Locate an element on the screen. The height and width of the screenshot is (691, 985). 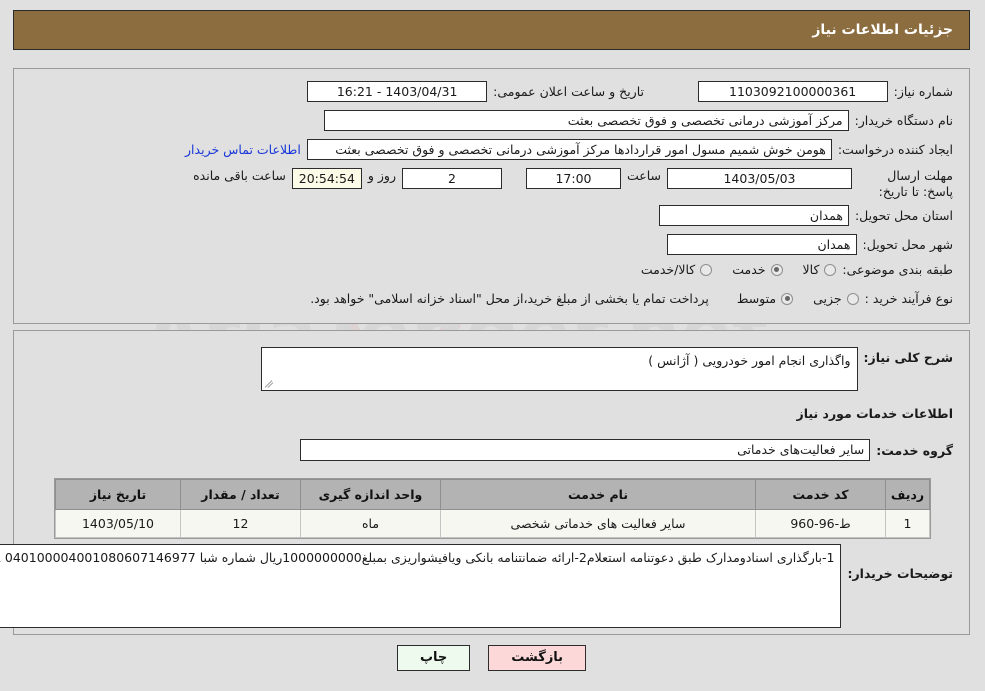
radio-jozi-icon is located at coordinates (853, 298).